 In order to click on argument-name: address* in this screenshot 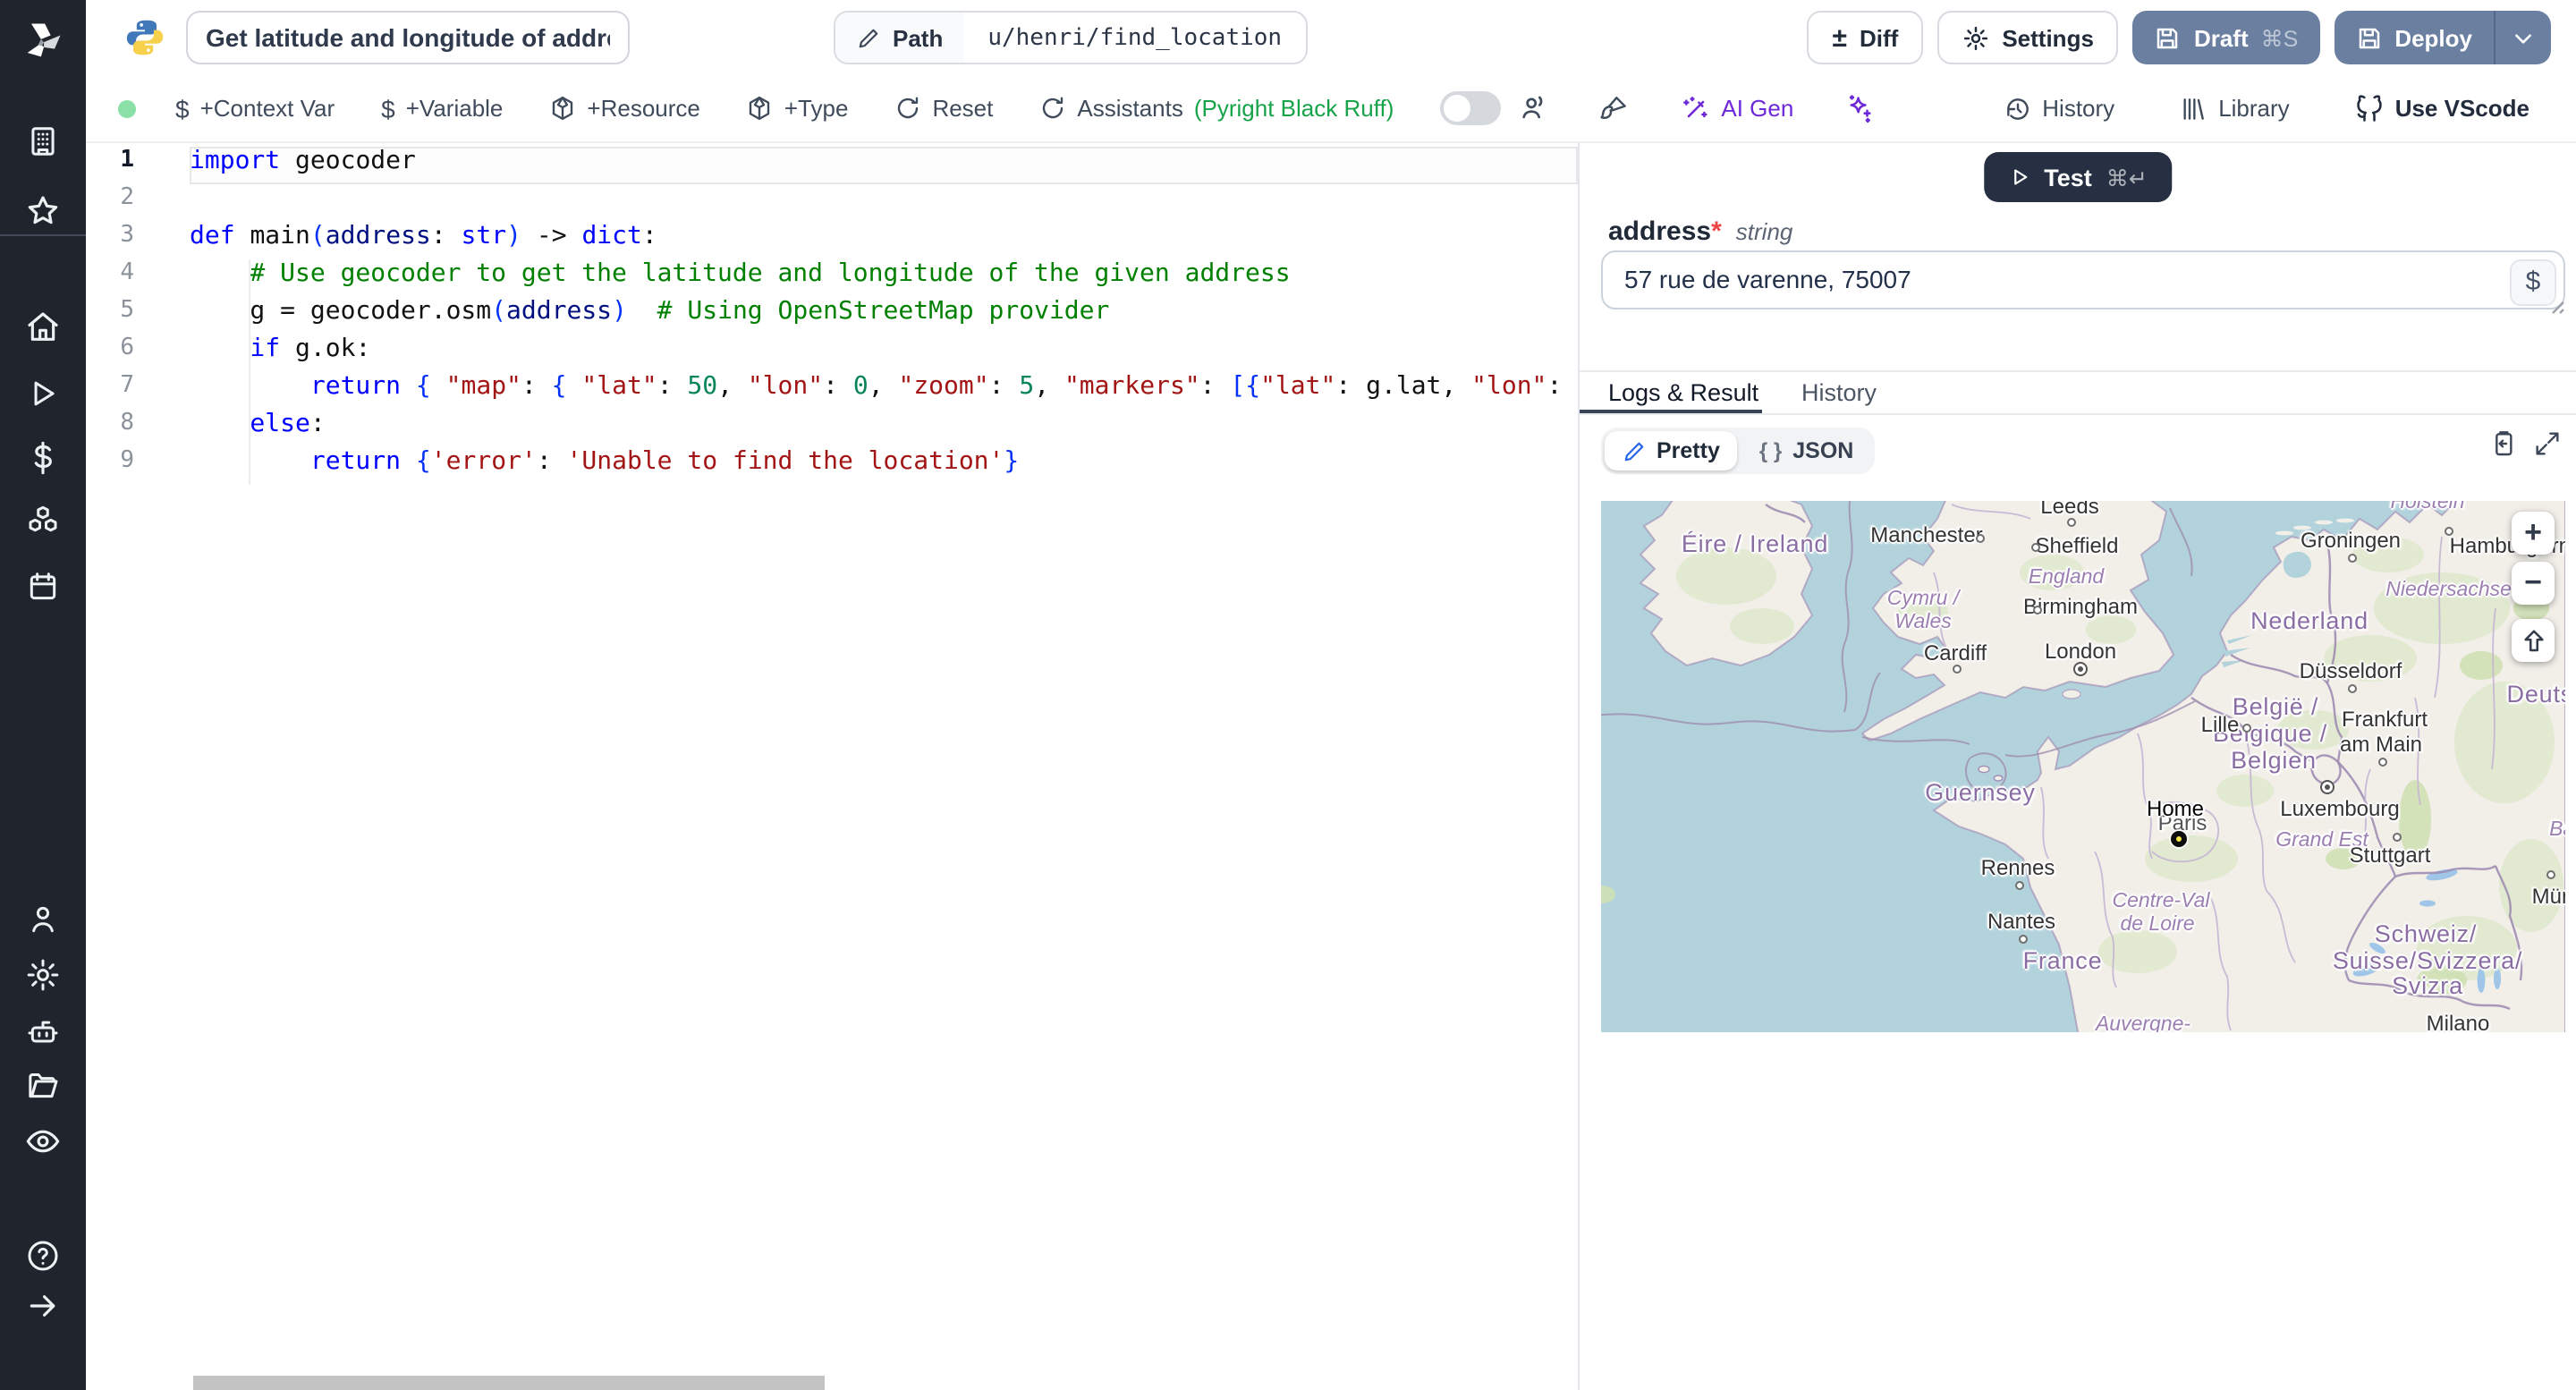, I will do `click(1665, 231)`.